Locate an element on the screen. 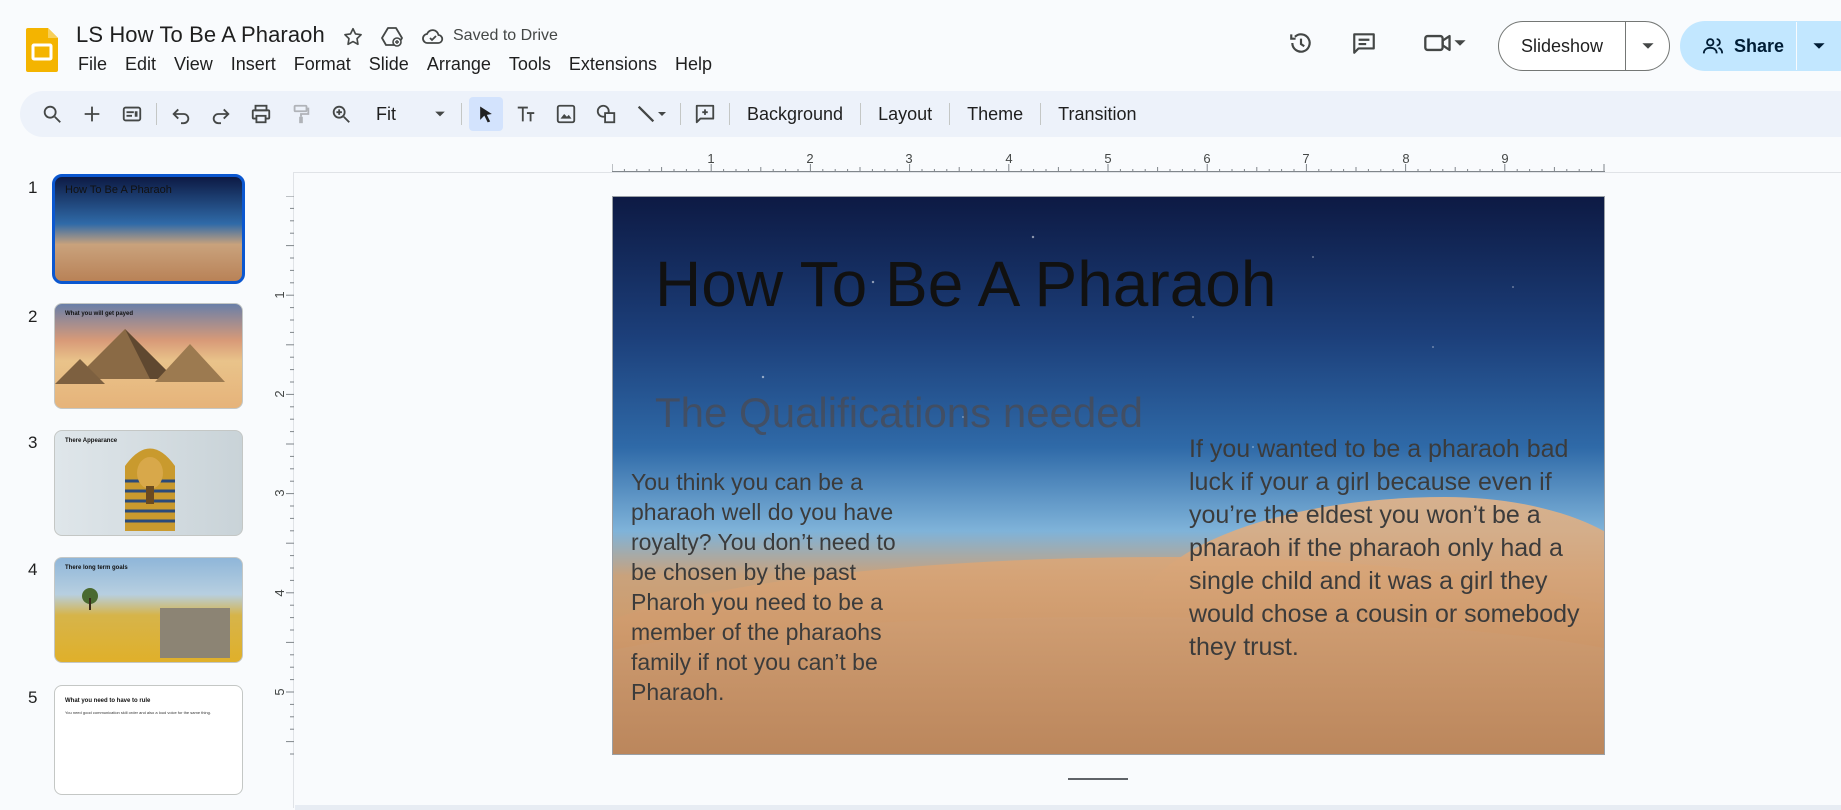  slide-number: 1 is located at coordinates (33, 187).